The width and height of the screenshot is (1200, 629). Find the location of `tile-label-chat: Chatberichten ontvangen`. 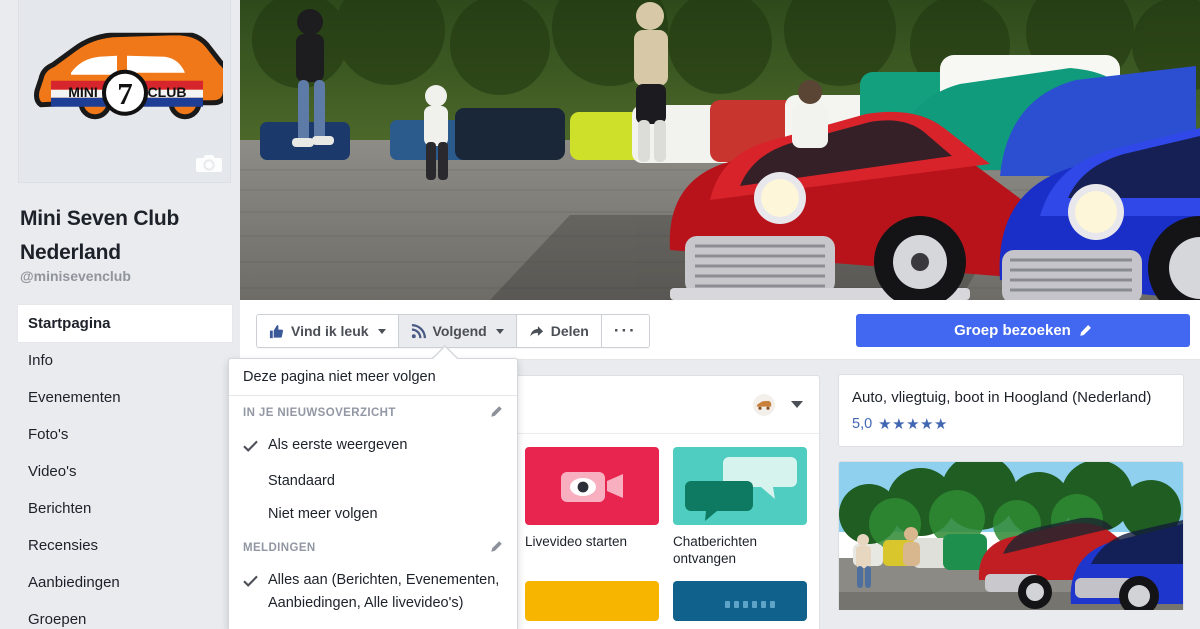

tile-label-chat: Chatberichten ontvangen is located at coordinates (715, 550).